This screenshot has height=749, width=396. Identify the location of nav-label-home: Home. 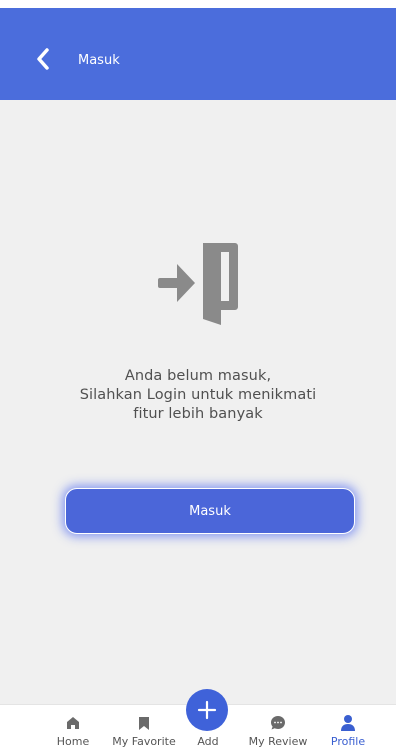
(73, 741).